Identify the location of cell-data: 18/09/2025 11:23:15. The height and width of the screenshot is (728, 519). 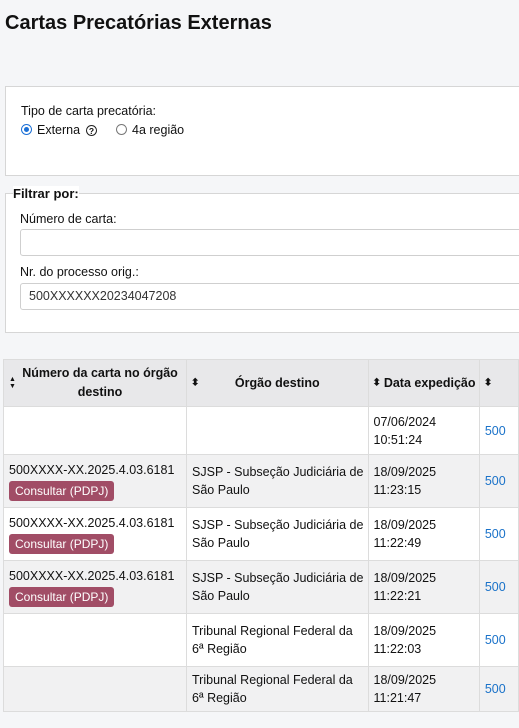
(423, 481).